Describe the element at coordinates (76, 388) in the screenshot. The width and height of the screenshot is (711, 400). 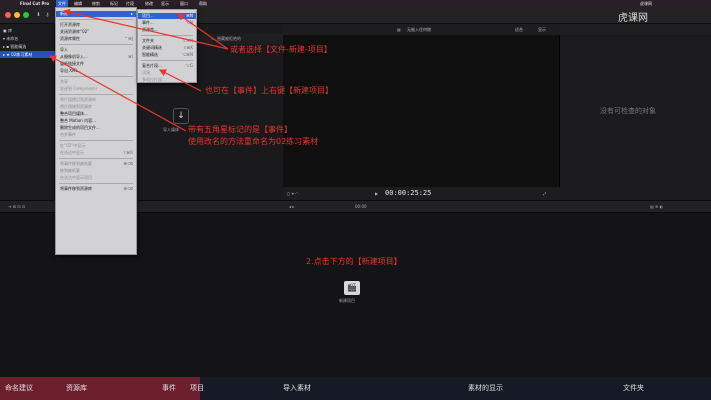
I see `caption-item-library: 资源库` at that location.